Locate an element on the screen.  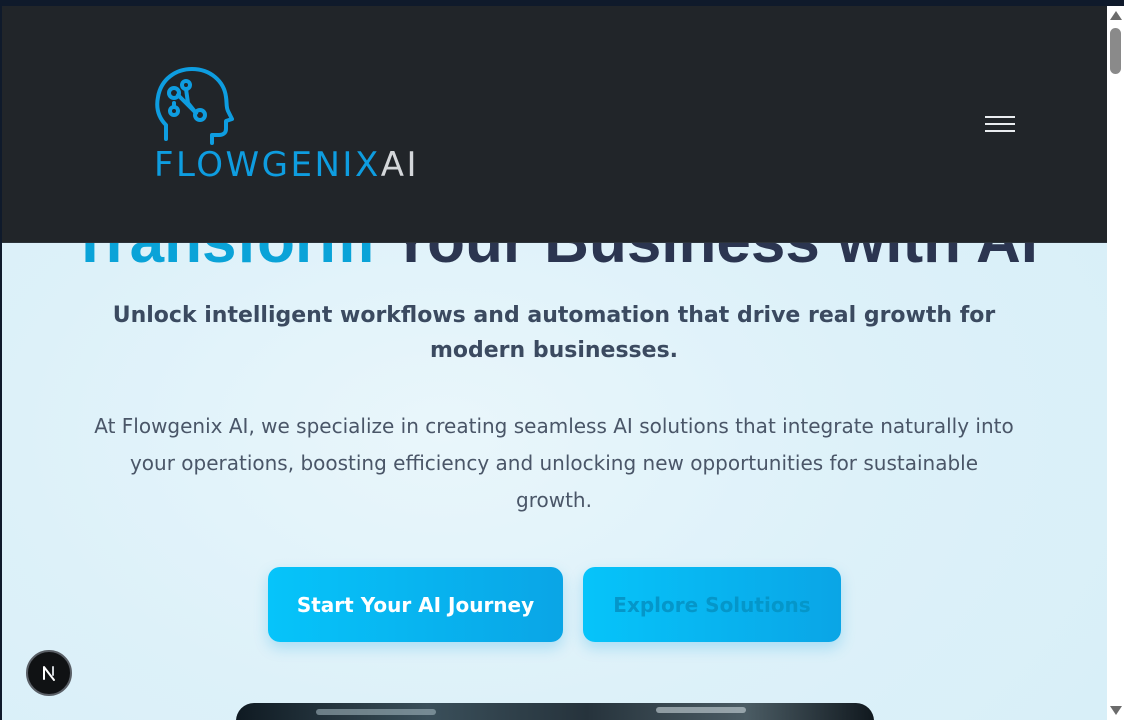
scroll-down-arrow-icon is located at coordinates (1116, 710).